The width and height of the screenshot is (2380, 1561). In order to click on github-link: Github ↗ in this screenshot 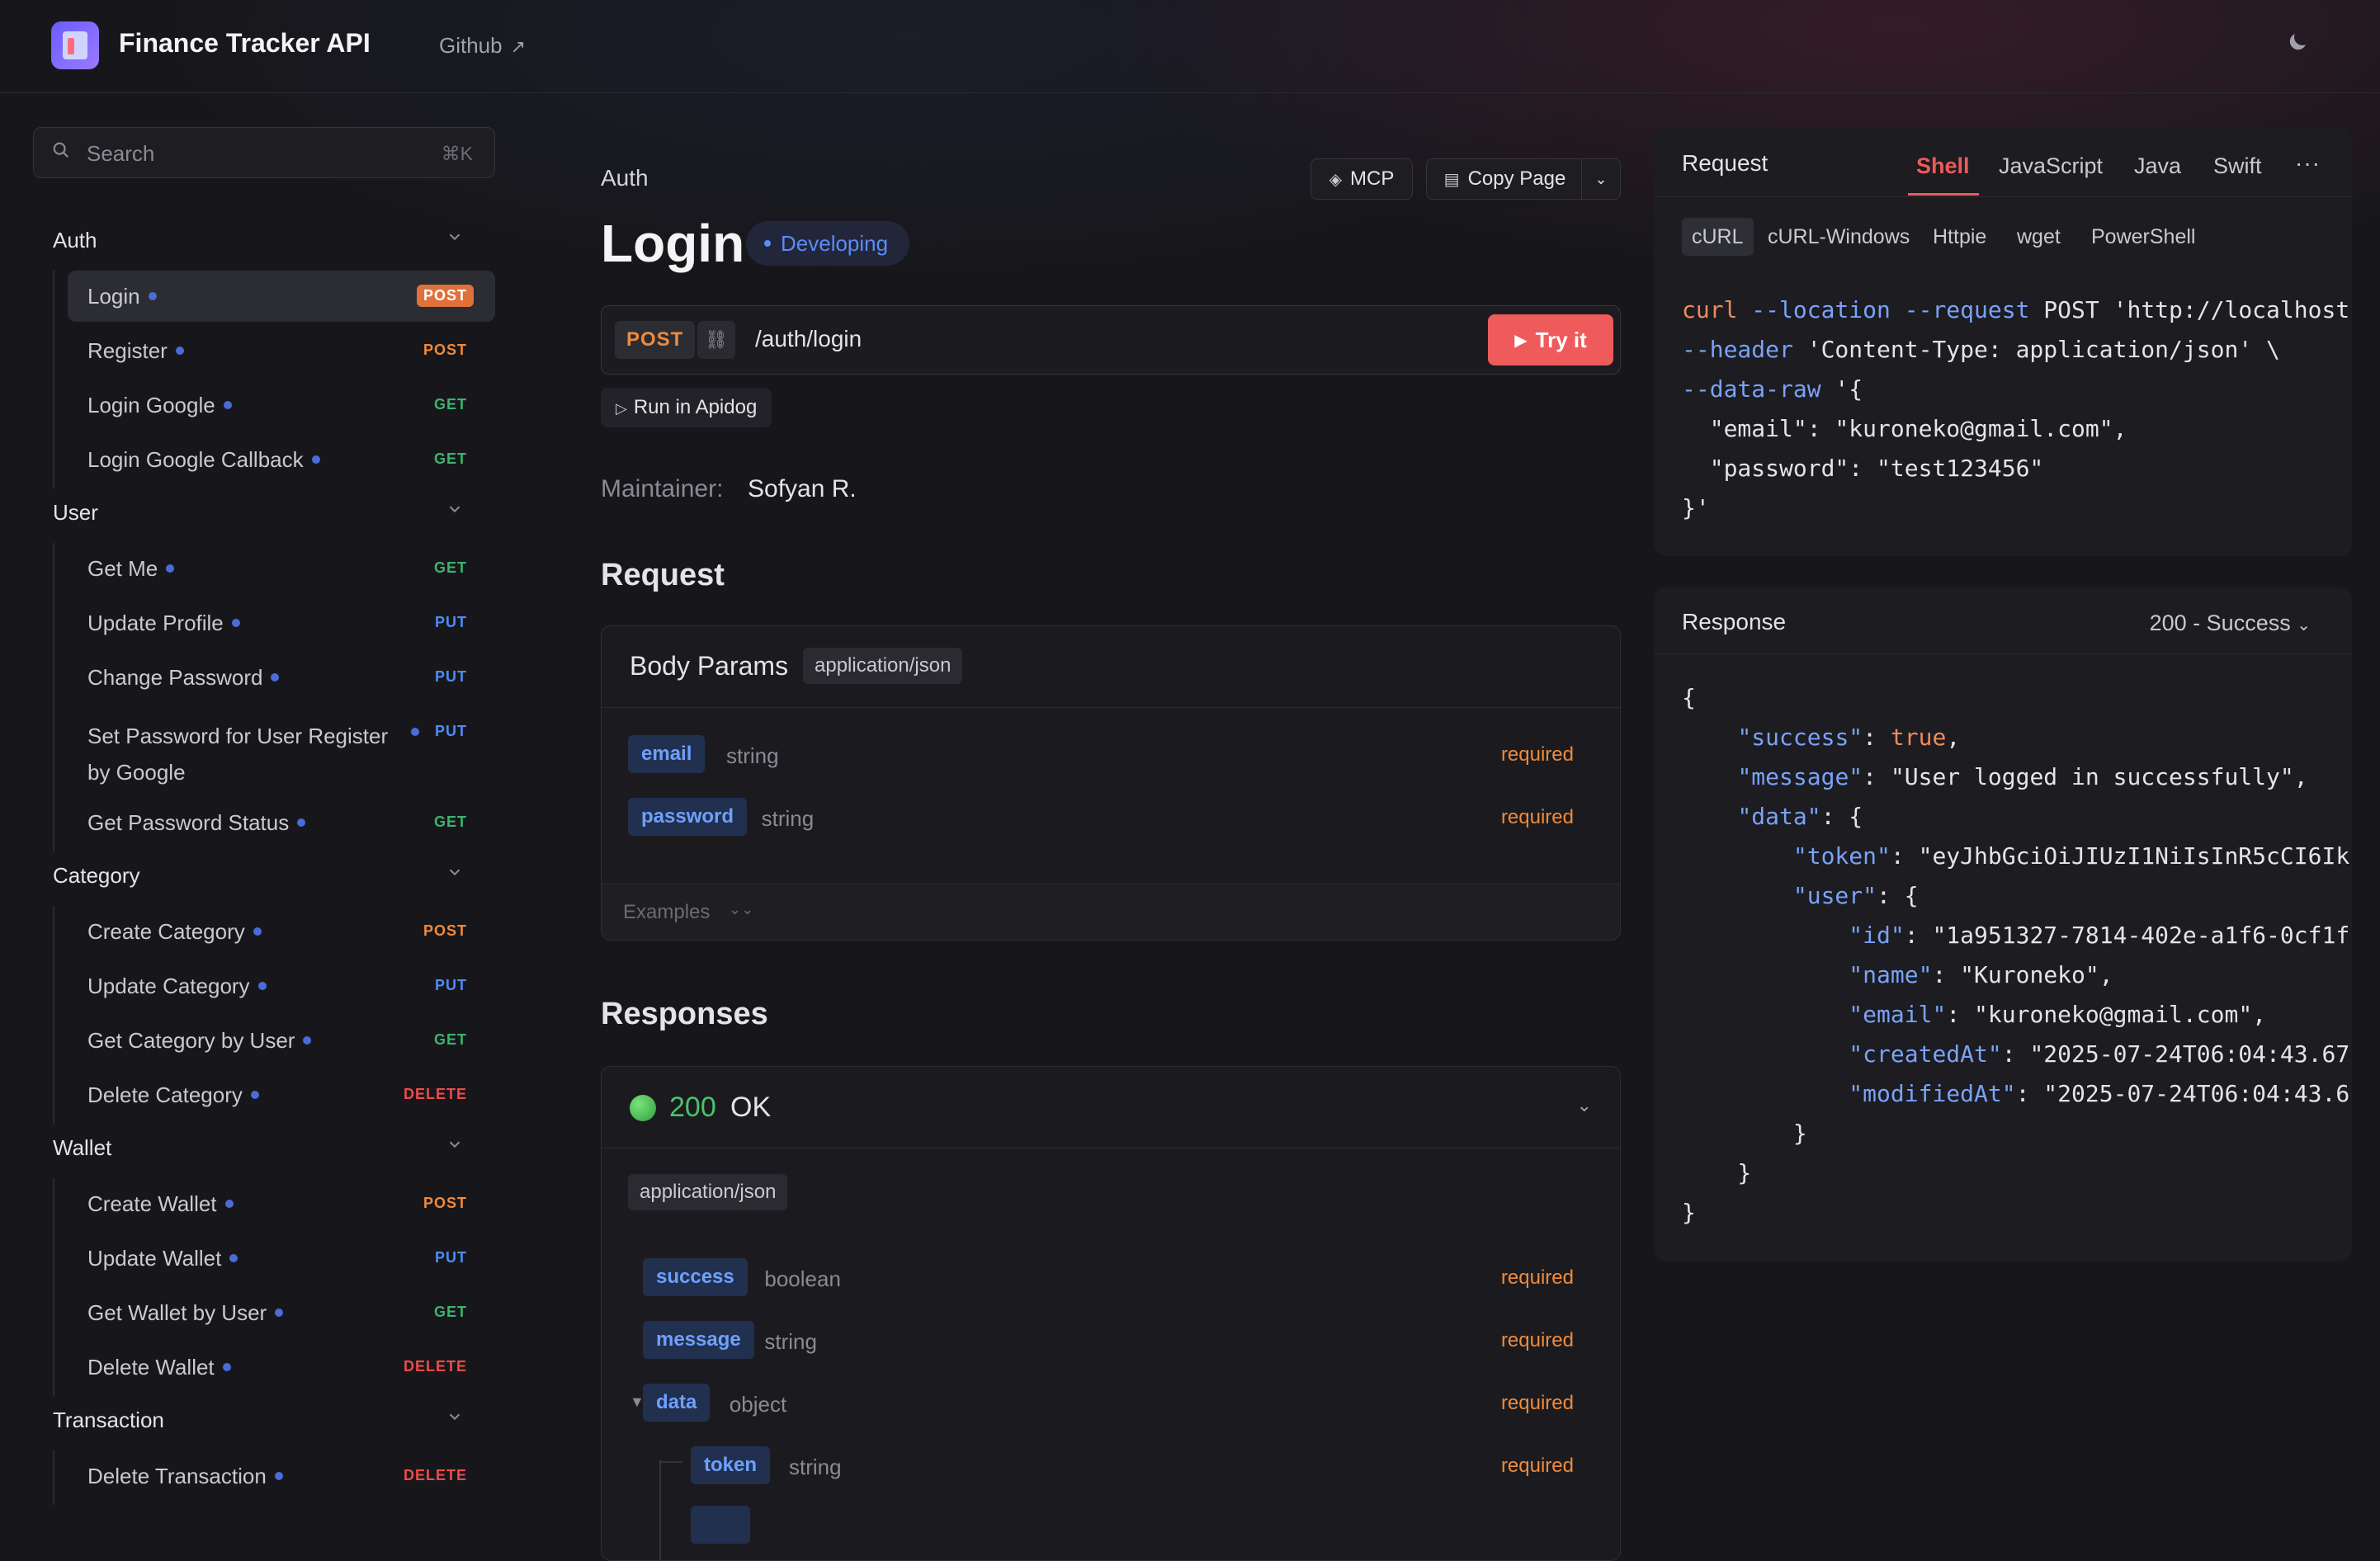, I will do `click(482, 46)`.